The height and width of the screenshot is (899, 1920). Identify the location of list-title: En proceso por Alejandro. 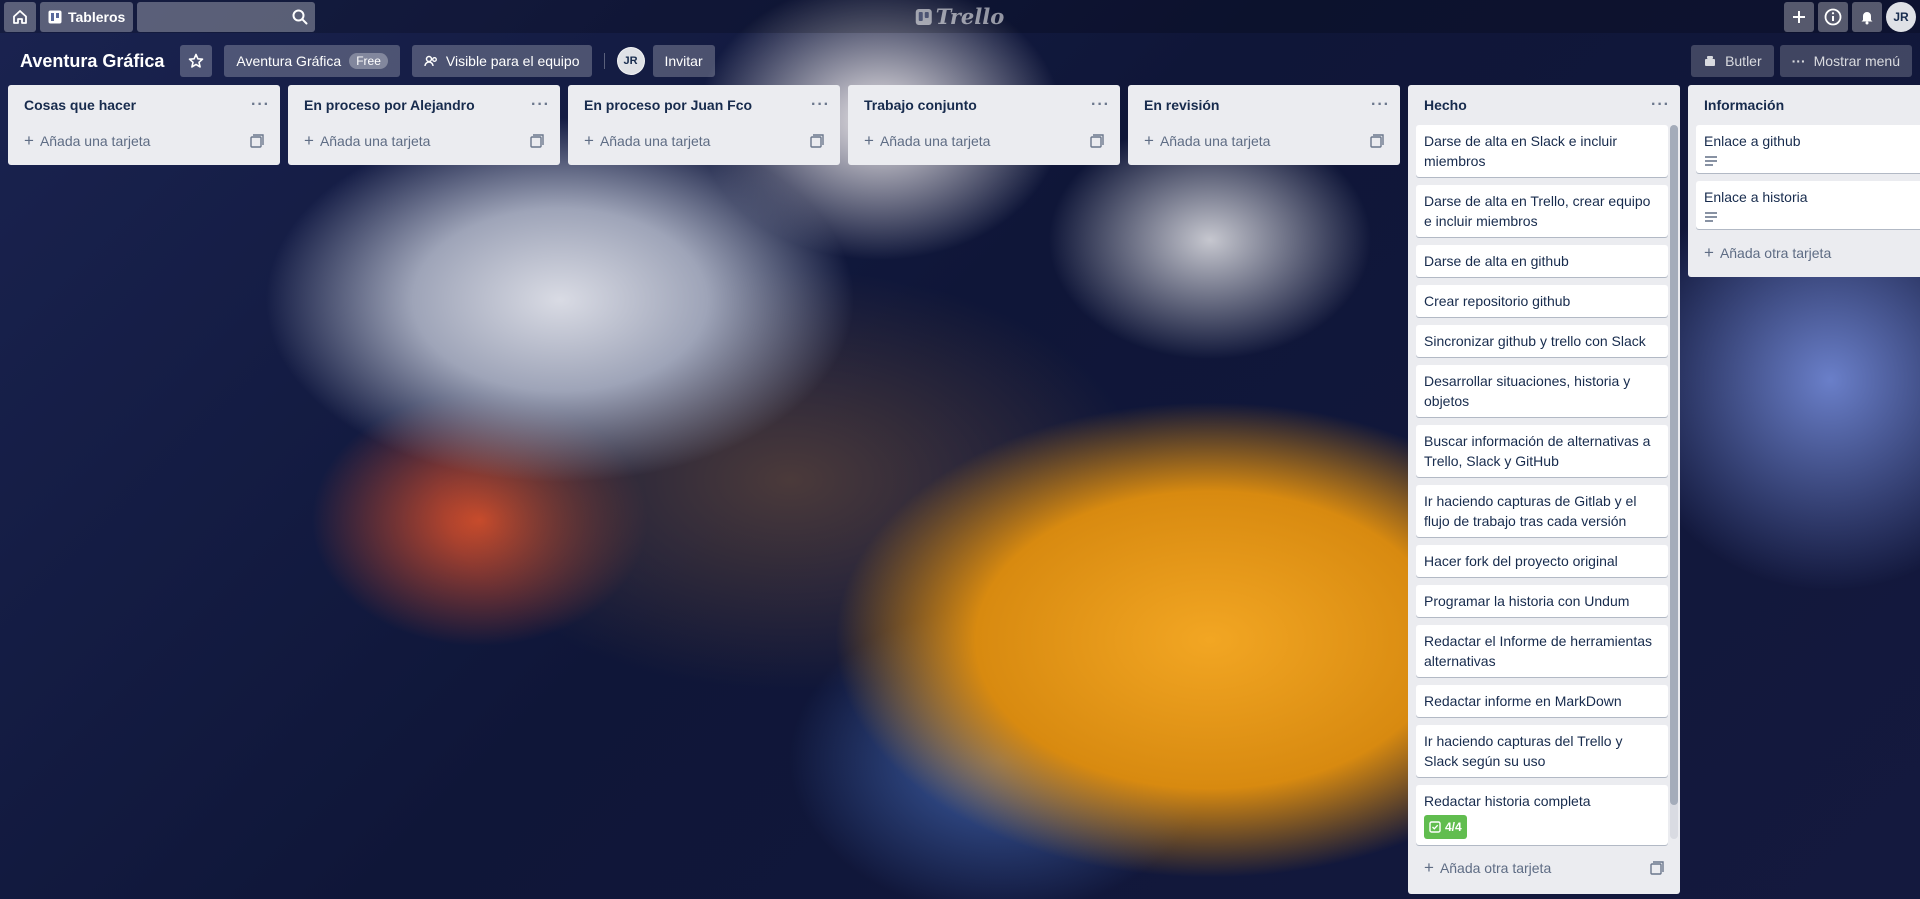
(389, 105).